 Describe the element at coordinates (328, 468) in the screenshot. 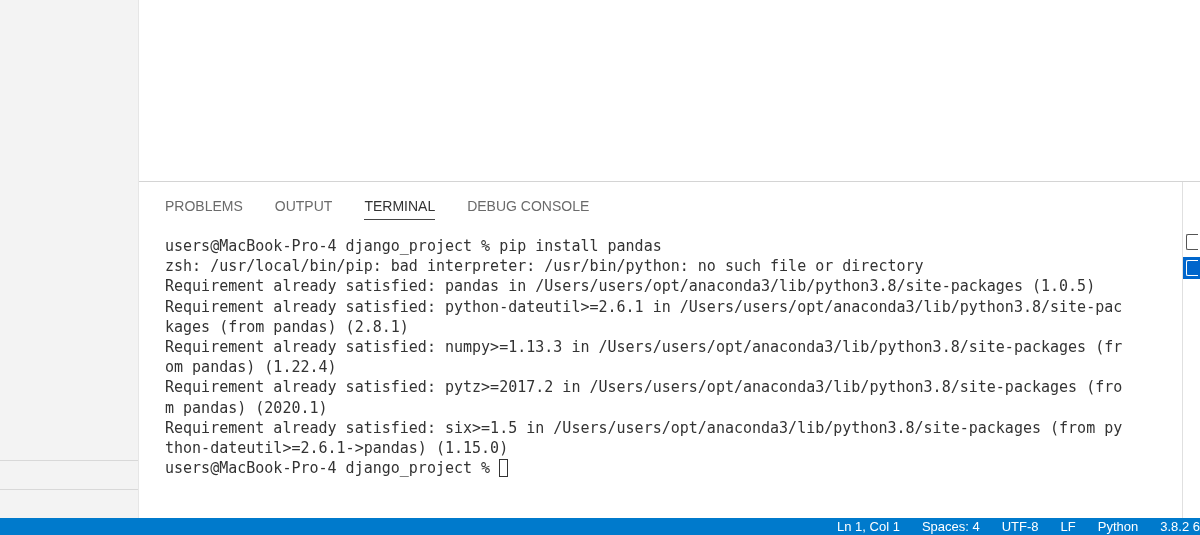

I see `terminal-prompt: users@MacBook-Pro-4 django_project %` at that location.